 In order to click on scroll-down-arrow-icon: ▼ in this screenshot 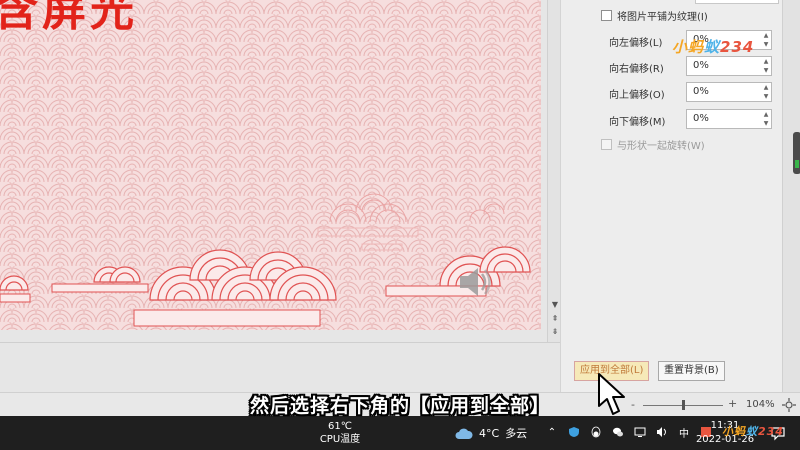, I will do `click(555, 305)`.